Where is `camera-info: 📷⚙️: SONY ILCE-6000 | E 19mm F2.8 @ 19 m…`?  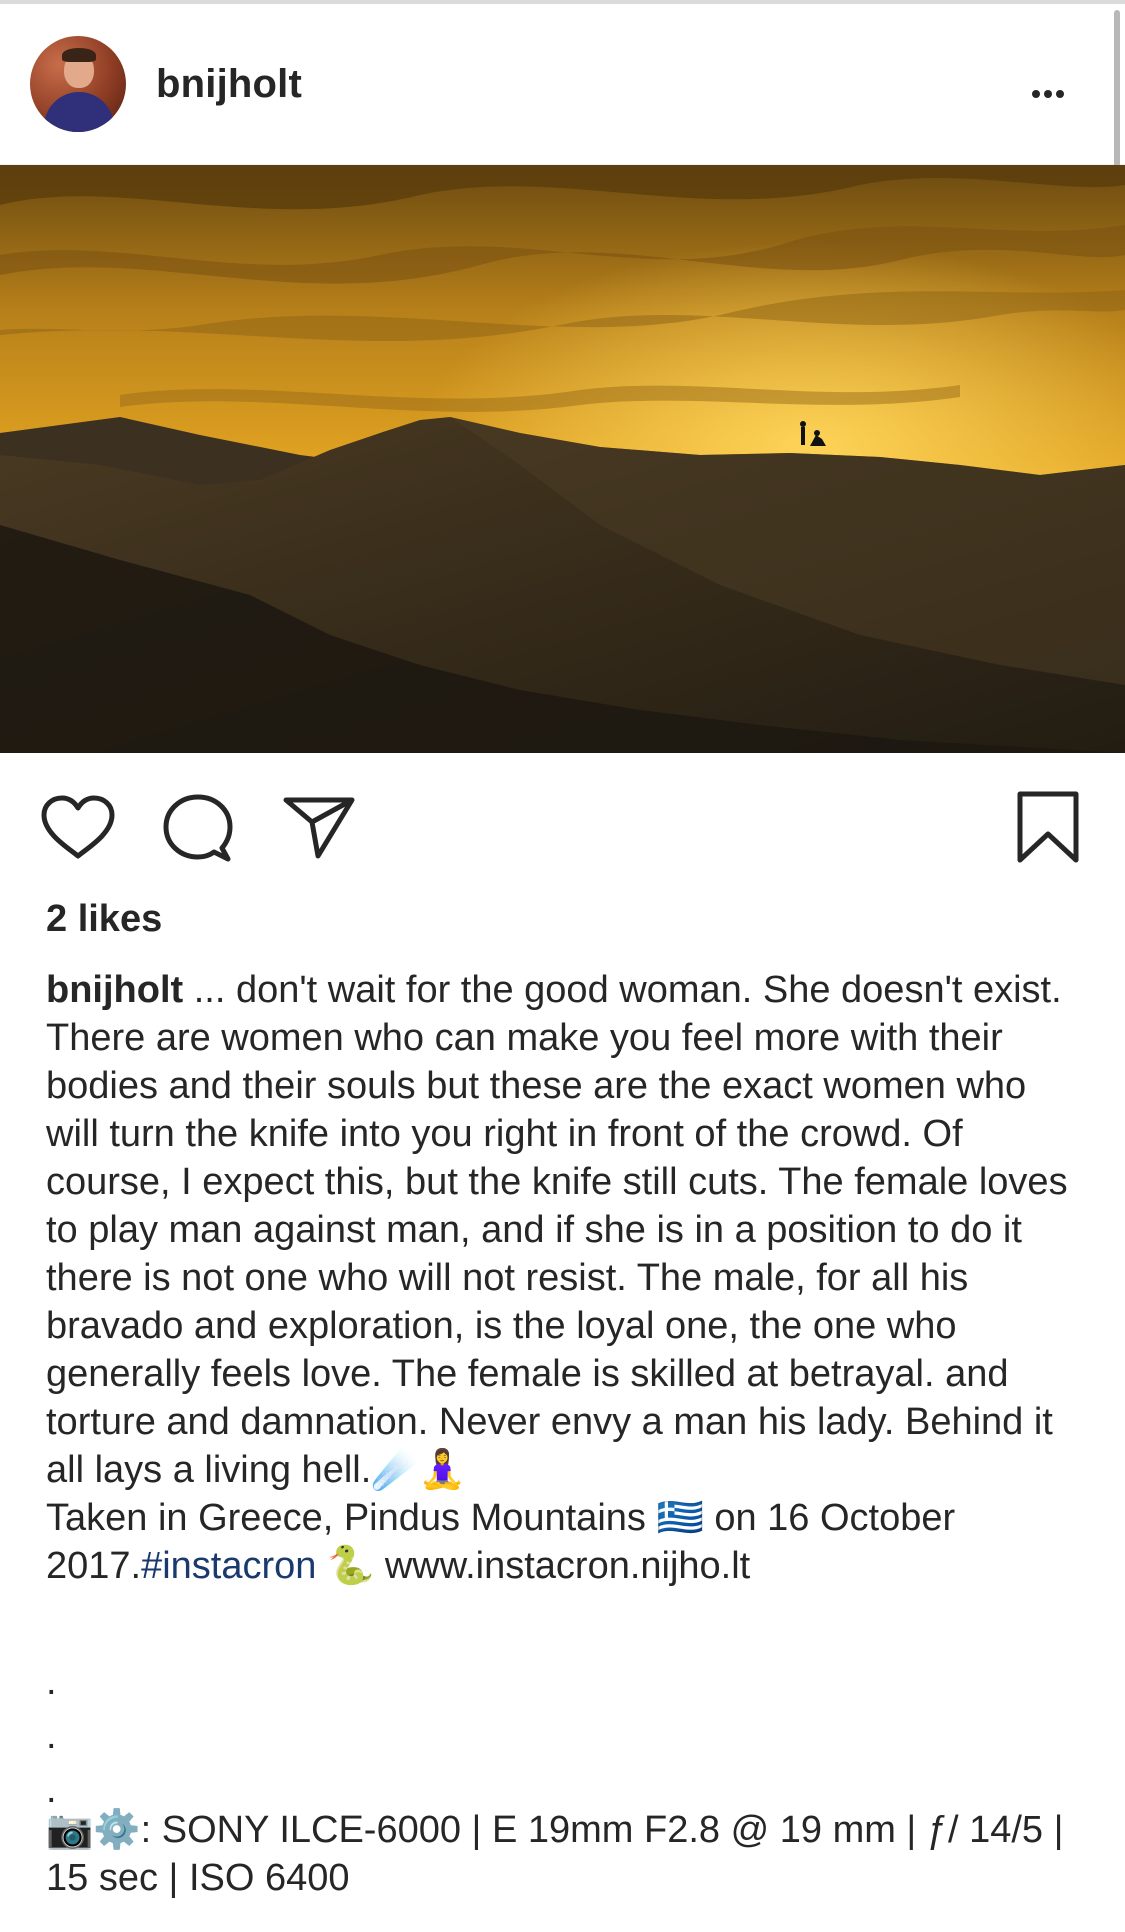 camera-info: 📷⚙️: SONY ILCE-6000 | E 19mm F2.8 @ 19 m… is located at coordinates (571, 1854).